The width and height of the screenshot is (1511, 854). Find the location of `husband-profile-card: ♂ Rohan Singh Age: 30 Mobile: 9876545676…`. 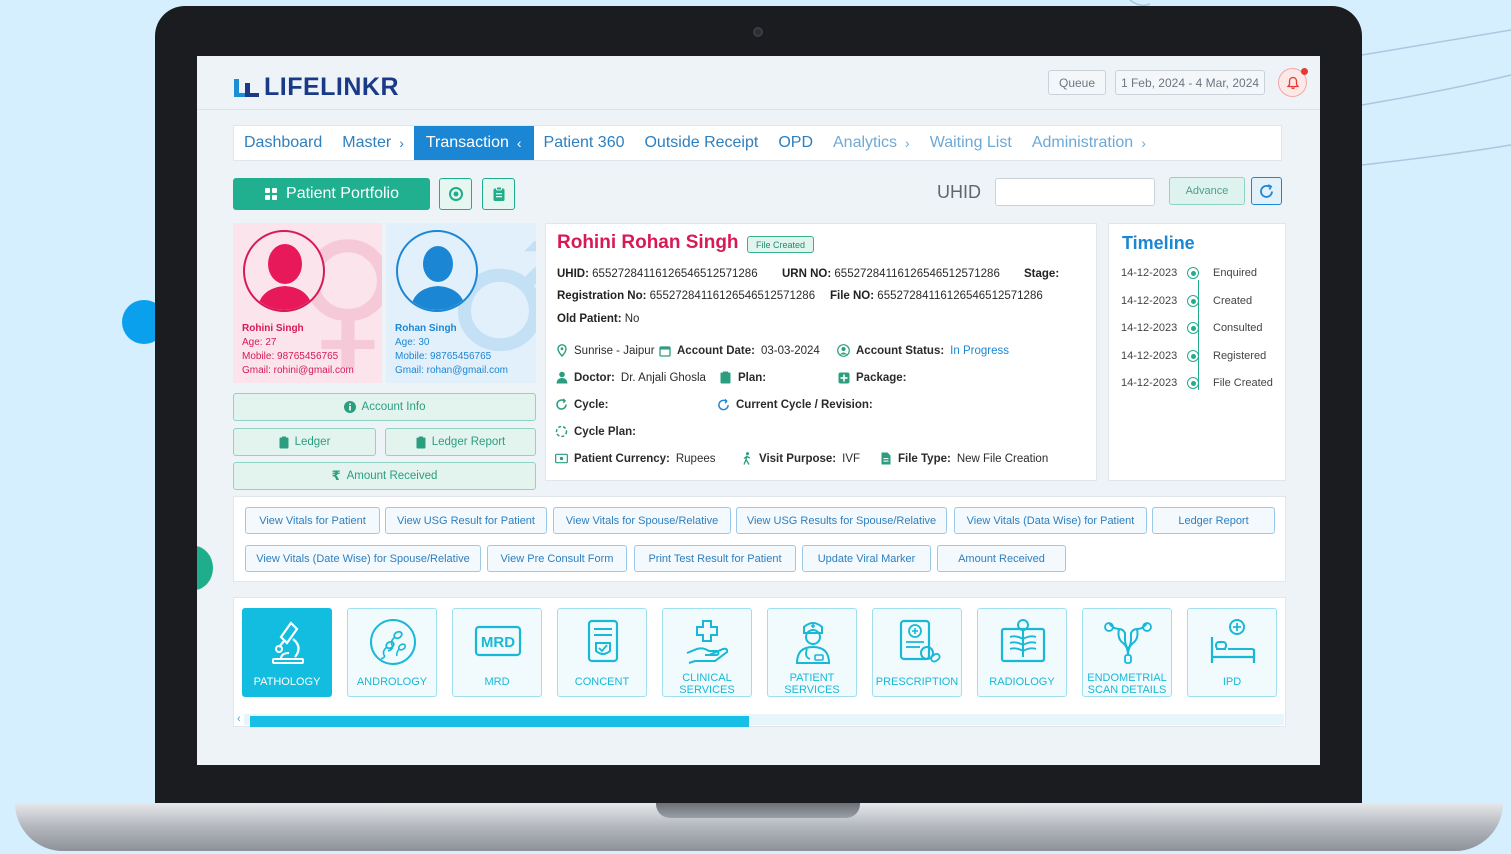

husband-profile-card: ♂ Rohan Singh Age: 30 Mobile: 9876545676… is located at coordinates (461, 303).